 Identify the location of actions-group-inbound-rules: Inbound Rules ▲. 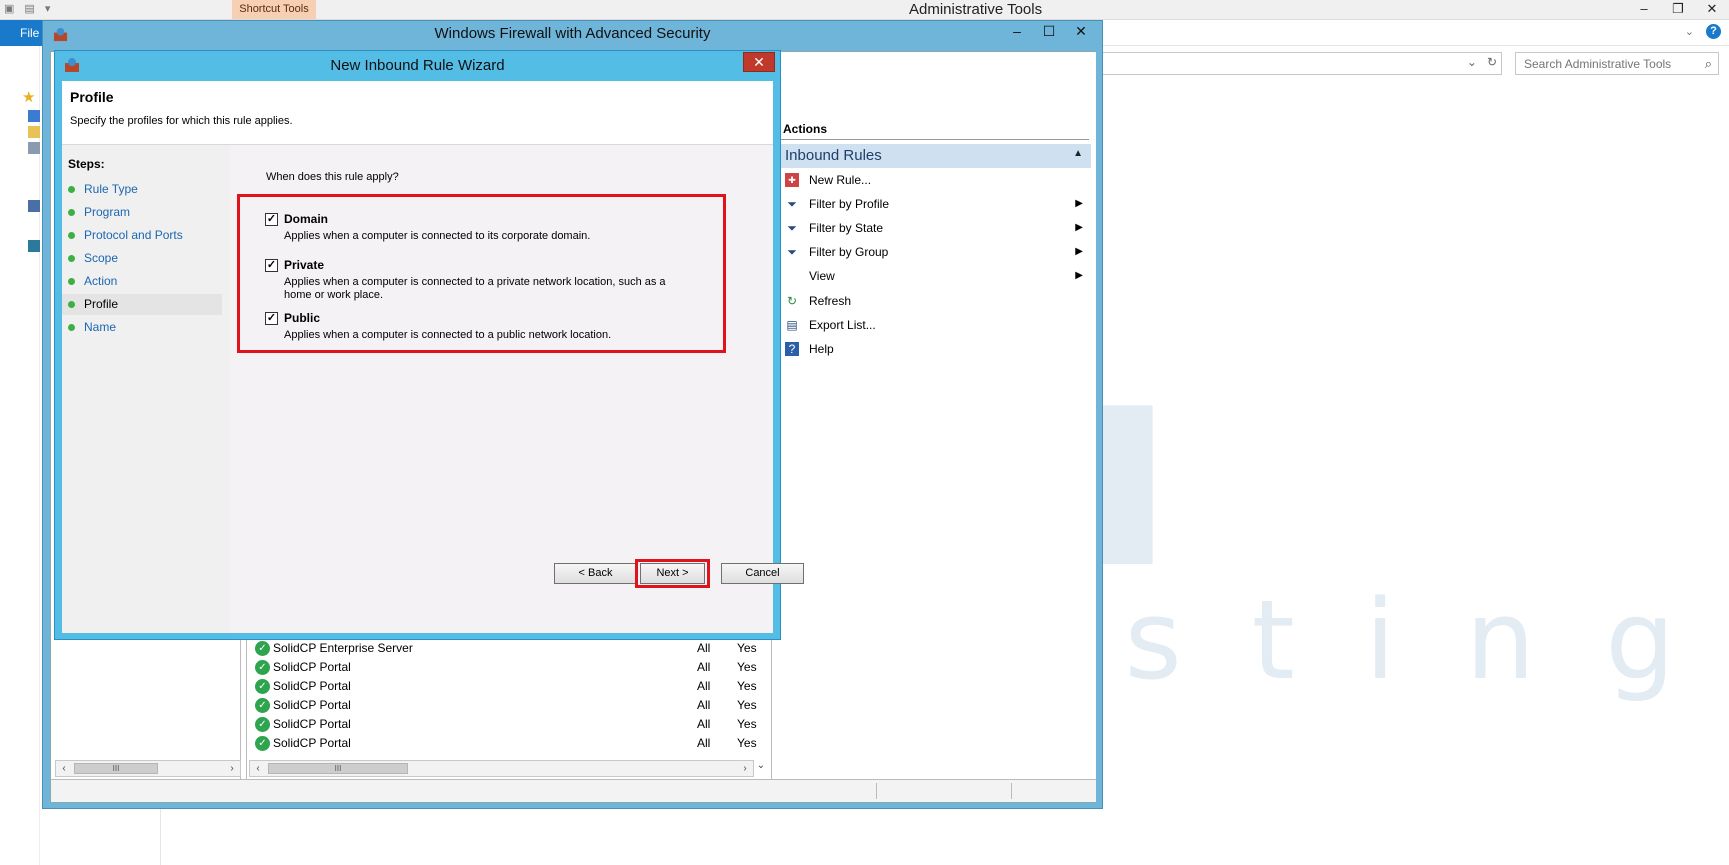
(936, 156).